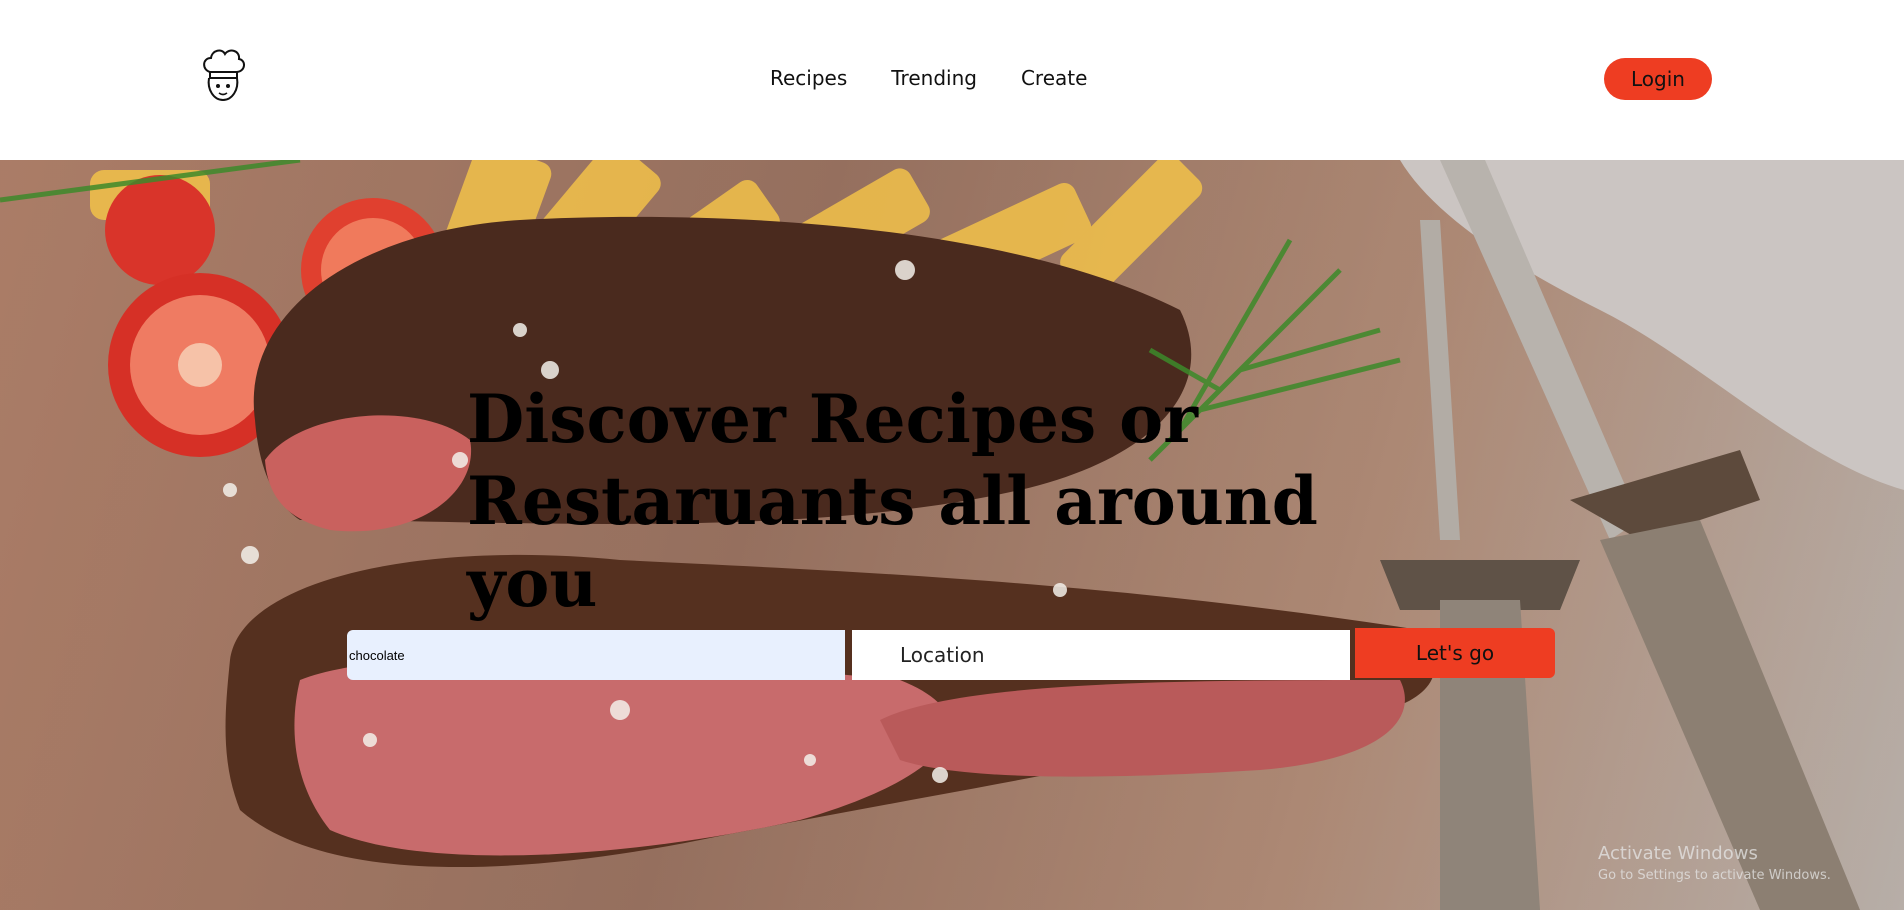 This screenshot has height=910, width=1904. What do you see at coordinates (223, 74) in the screenshot?
I see `chef-hat-icon` at bounding box center [223, 74].